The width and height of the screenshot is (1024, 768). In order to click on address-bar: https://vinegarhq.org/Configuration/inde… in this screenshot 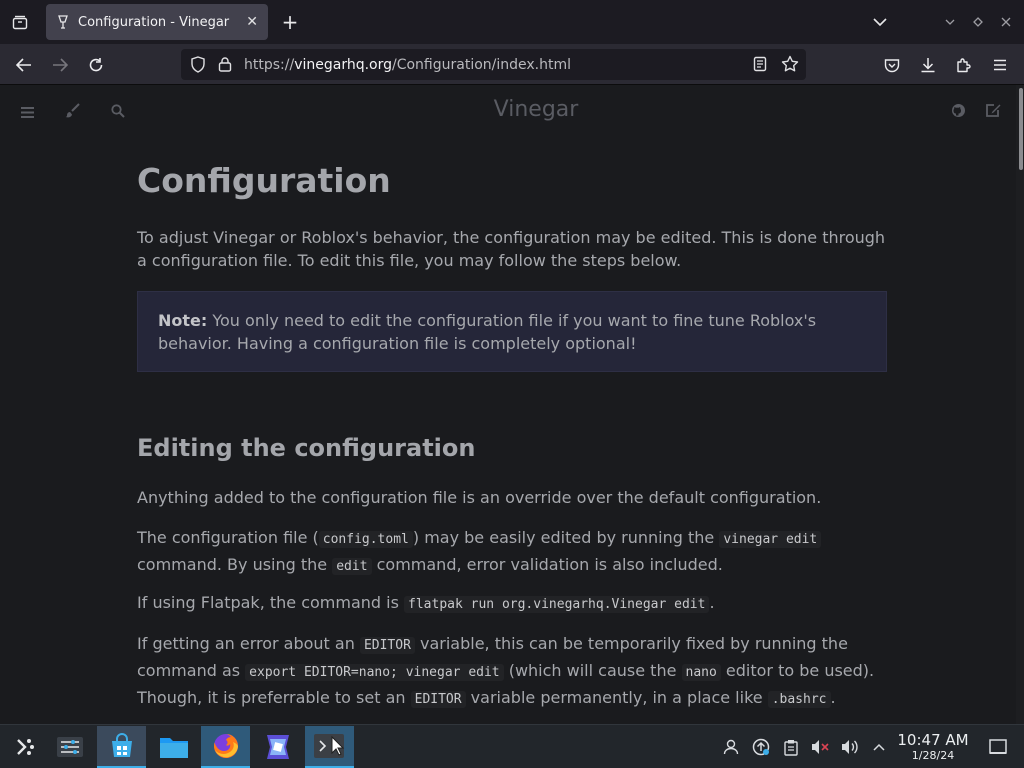, I will do `click(493, 64)`.